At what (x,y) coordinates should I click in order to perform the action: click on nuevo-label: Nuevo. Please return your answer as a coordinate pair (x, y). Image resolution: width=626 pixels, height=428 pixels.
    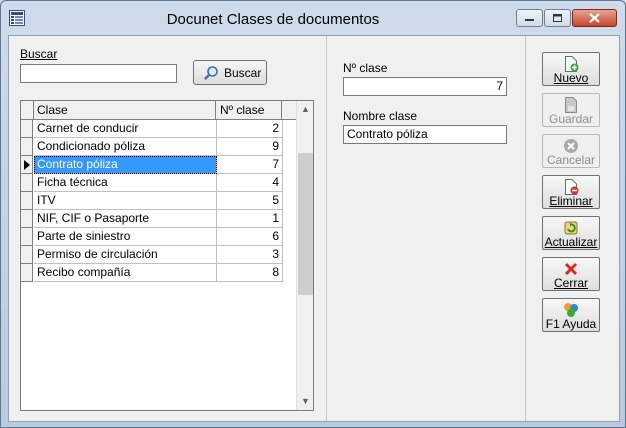
    Looking at the image, I should click on (571, 78).